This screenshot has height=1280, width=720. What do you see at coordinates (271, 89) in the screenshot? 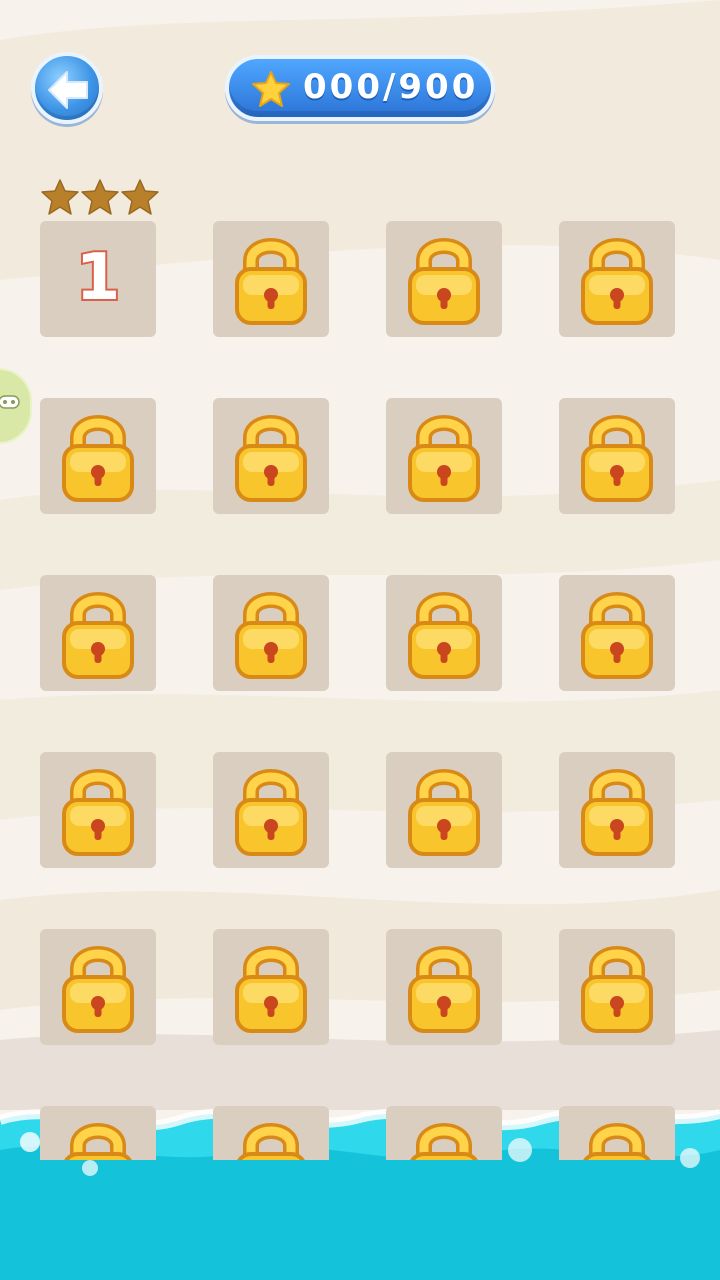
I see `star-icon` at bounding box center [271, 89].